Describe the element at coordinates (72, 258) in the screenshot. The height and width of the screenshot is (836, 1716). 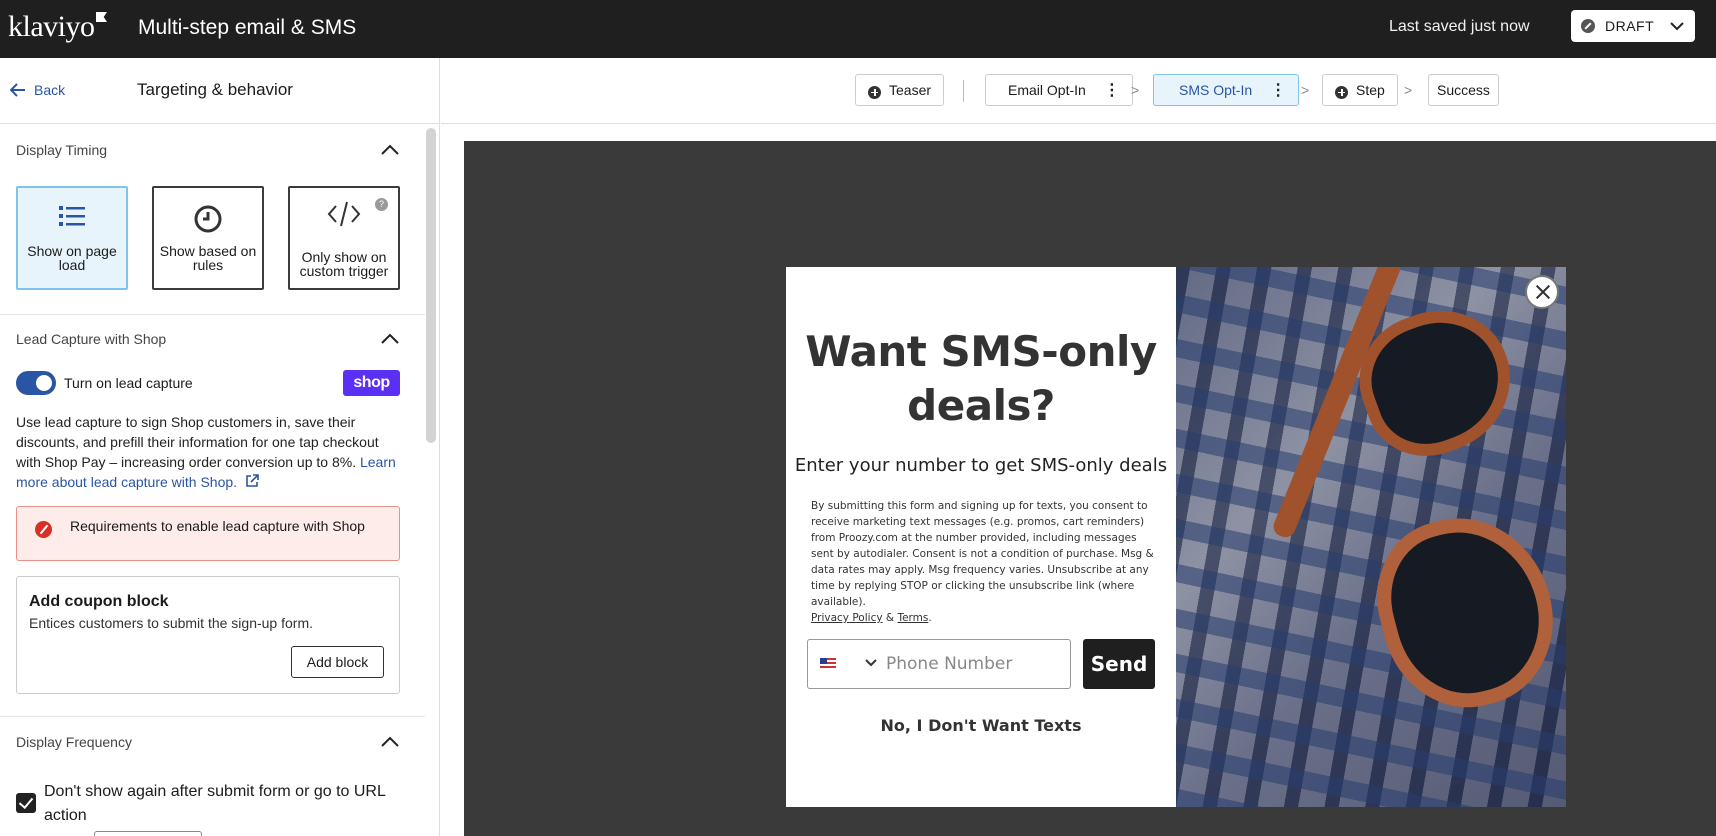
I see `timing-option-label: Show on page load` at that location.